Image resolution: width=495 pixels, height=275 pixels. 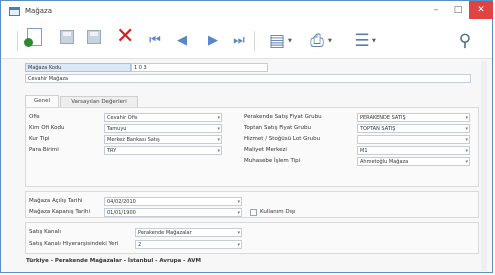 What do you see at coordinates (140, 245) in the screenshot?
I see `channel-hierarchy-value: 2` at bounding box center [140, 245].